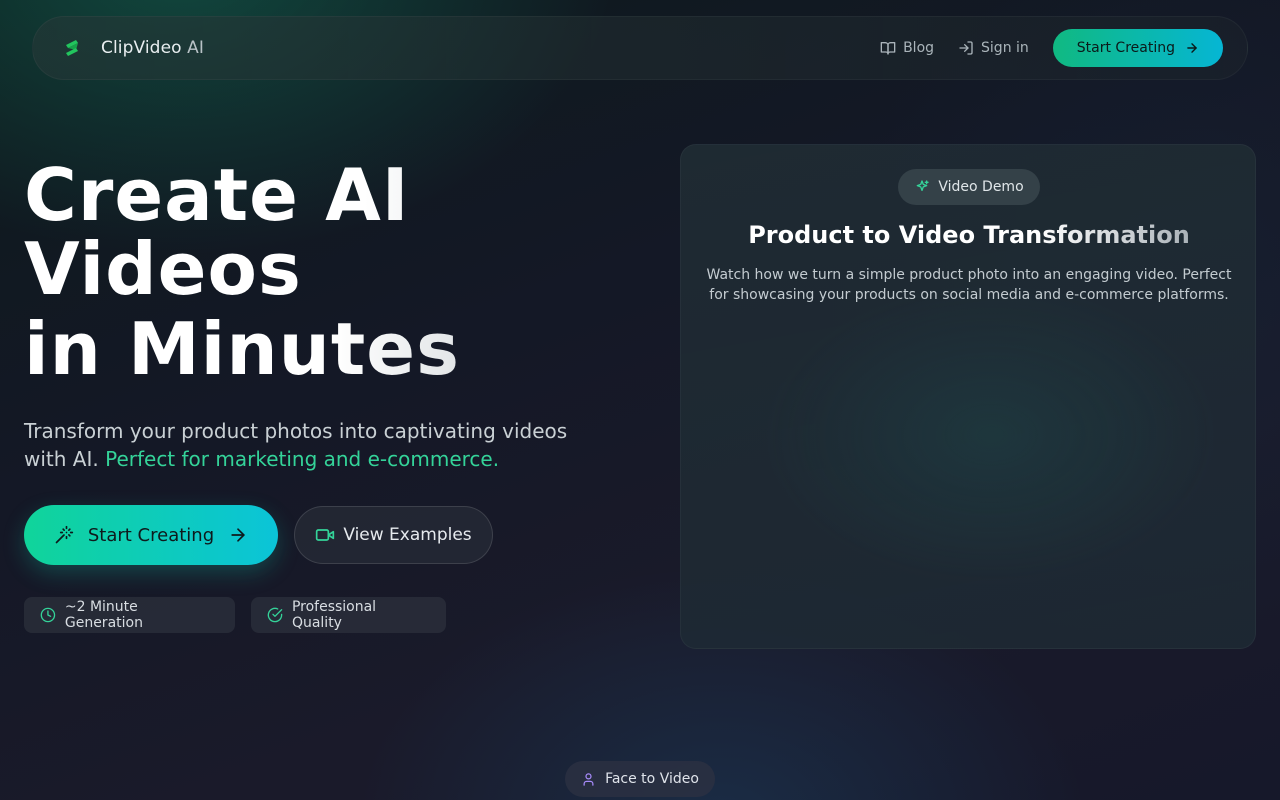  I want to click on brand: ClipVideo AI, so click(132, 48).